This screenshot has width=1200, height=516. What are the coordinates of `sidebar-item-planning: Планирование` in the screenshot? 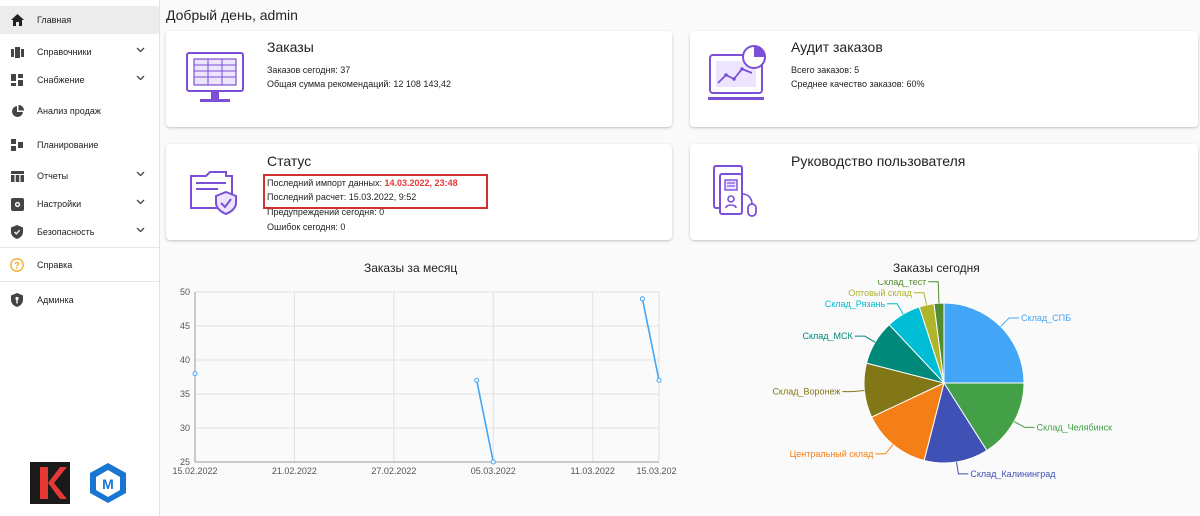 It's located at (79, 145).